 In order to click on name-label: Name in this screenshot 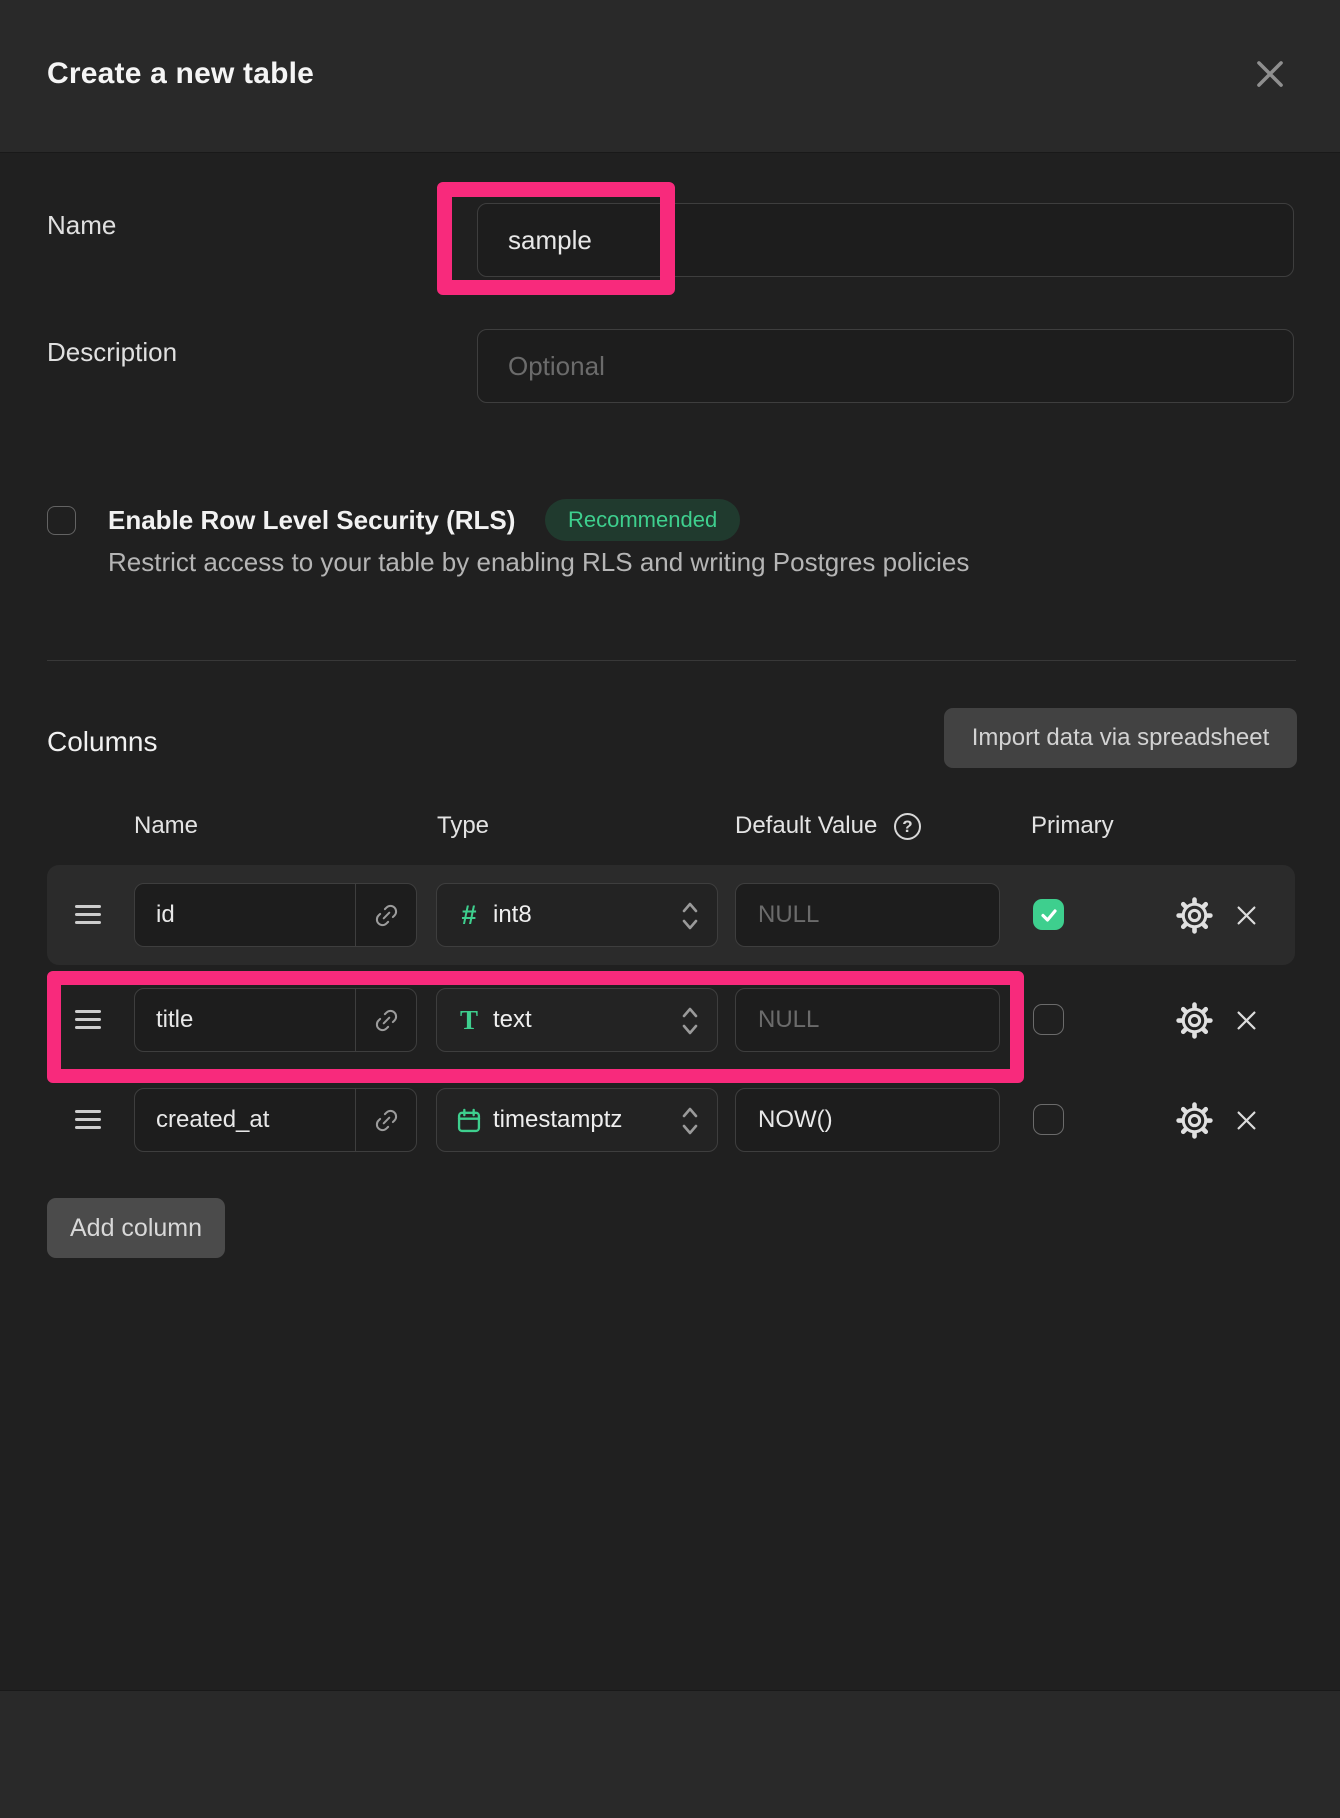, I will do `click(82, 225)`.